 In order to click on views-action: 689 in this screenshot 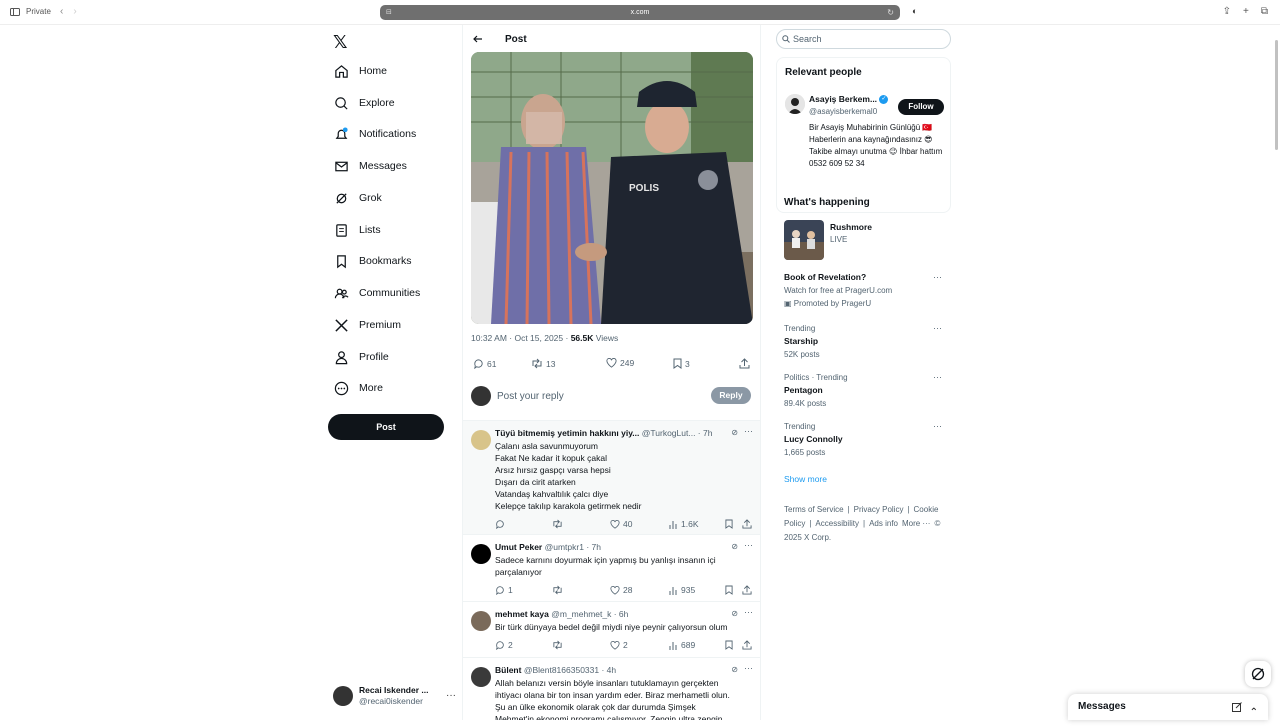, I will do `click(682, 645)`.